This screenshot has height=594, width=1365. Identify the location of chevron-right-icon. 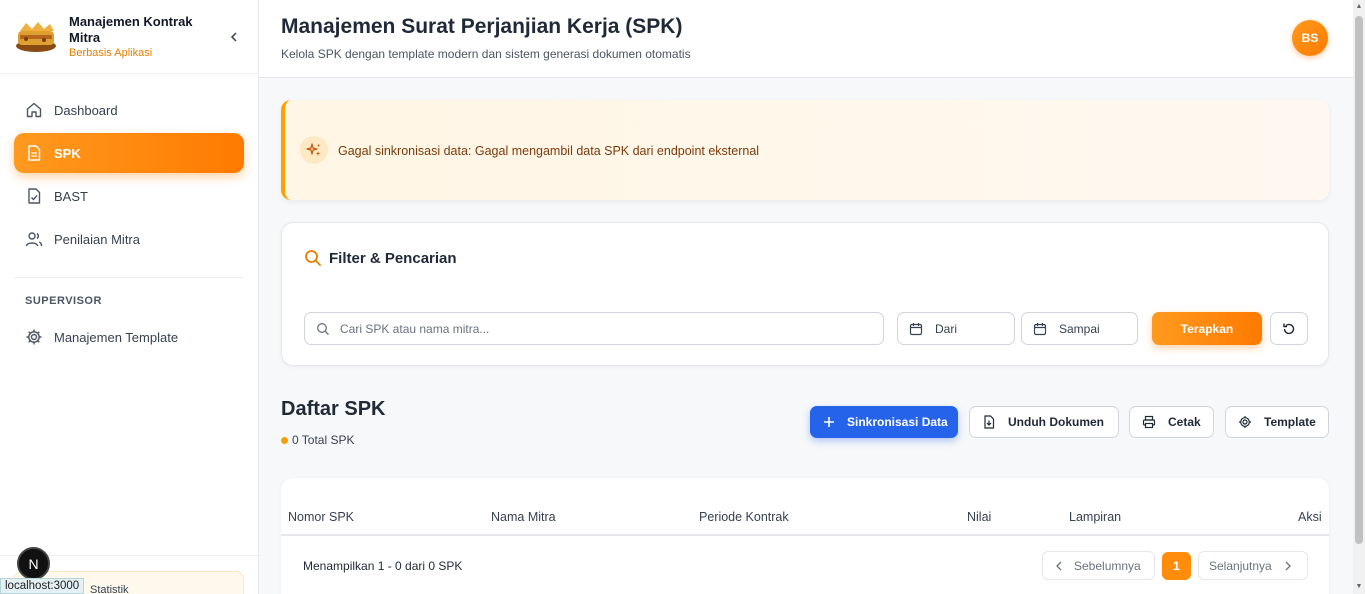
(1288, 566).